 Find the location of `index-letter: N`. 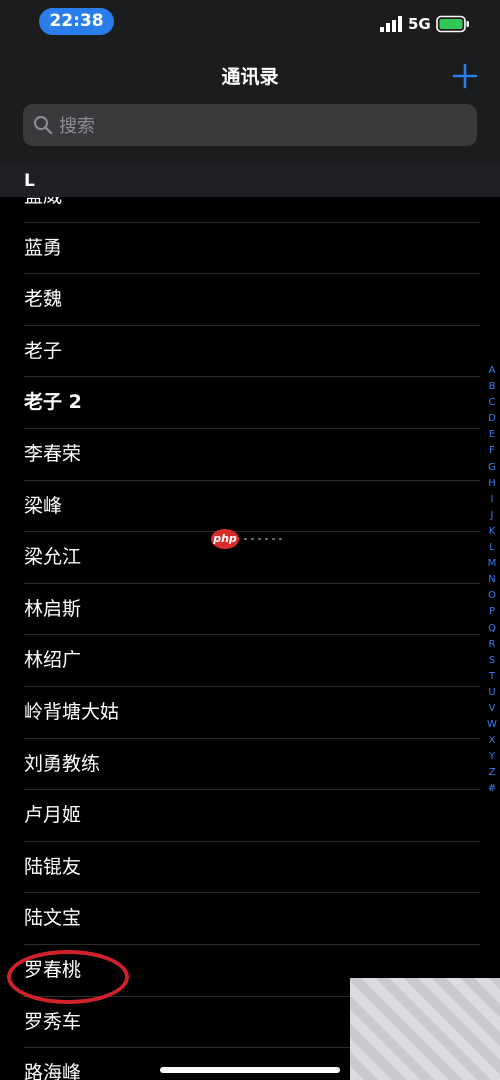

index-letter: N is located at coordinates (492, 580).